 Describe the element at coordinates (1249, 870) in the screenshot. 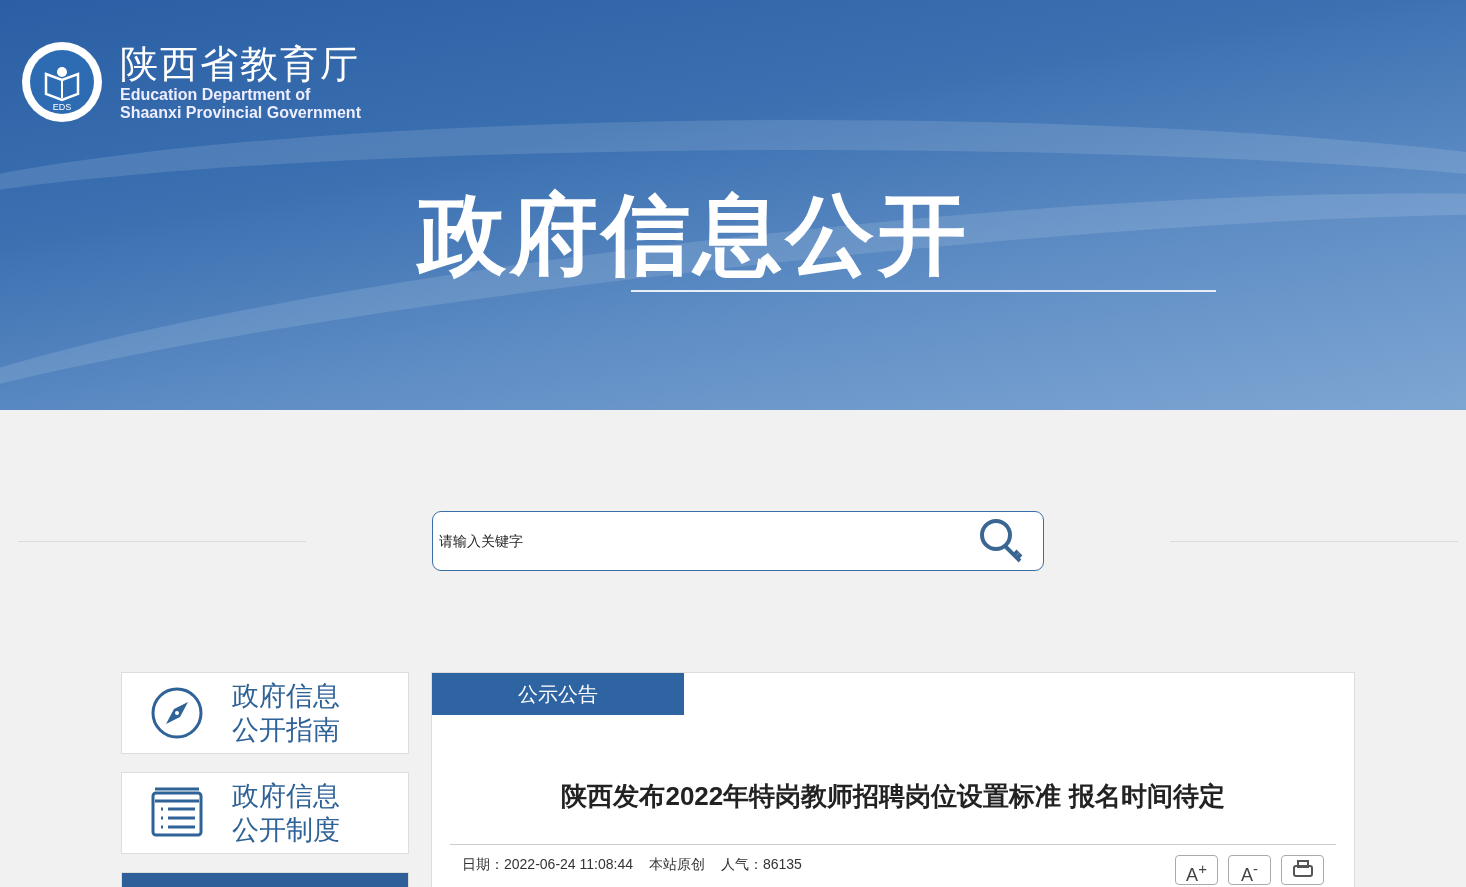

I see `font-decrease-button: A$^{-}$` at that location.